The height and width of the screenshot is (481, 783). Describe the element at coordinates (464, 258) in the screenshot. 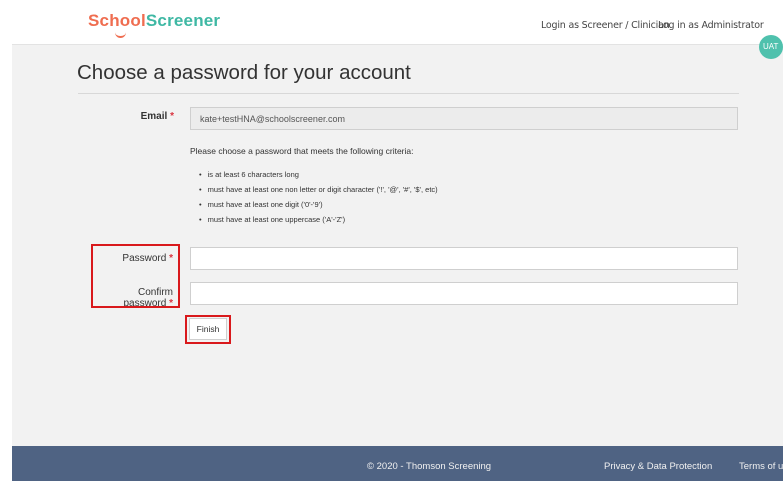

I see `password-field` at that location.